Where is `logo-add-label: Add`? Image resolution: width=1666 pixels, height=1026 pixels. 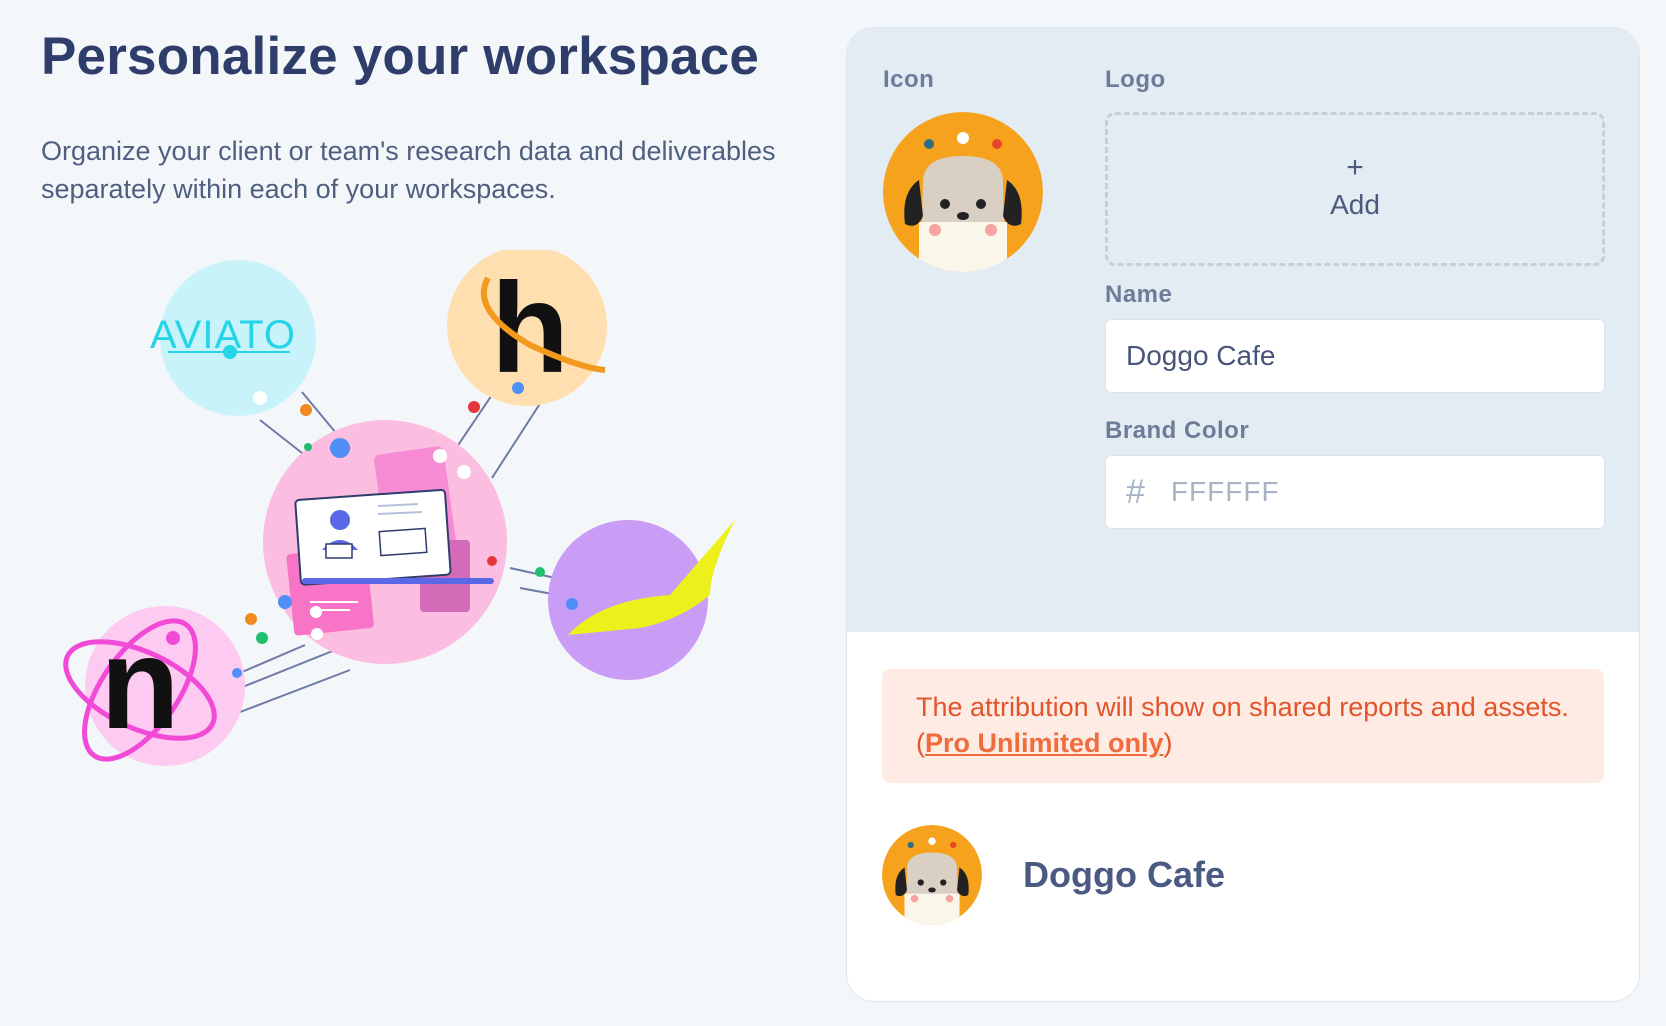 logo-add-label: Add is located at coordinates (1355, 204).